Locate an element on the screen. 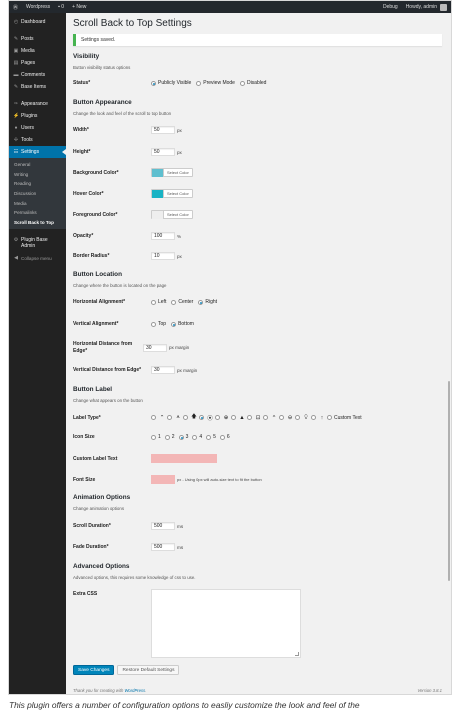 The image size is (460, 714). radio-top is located at coordinates (153, 324).